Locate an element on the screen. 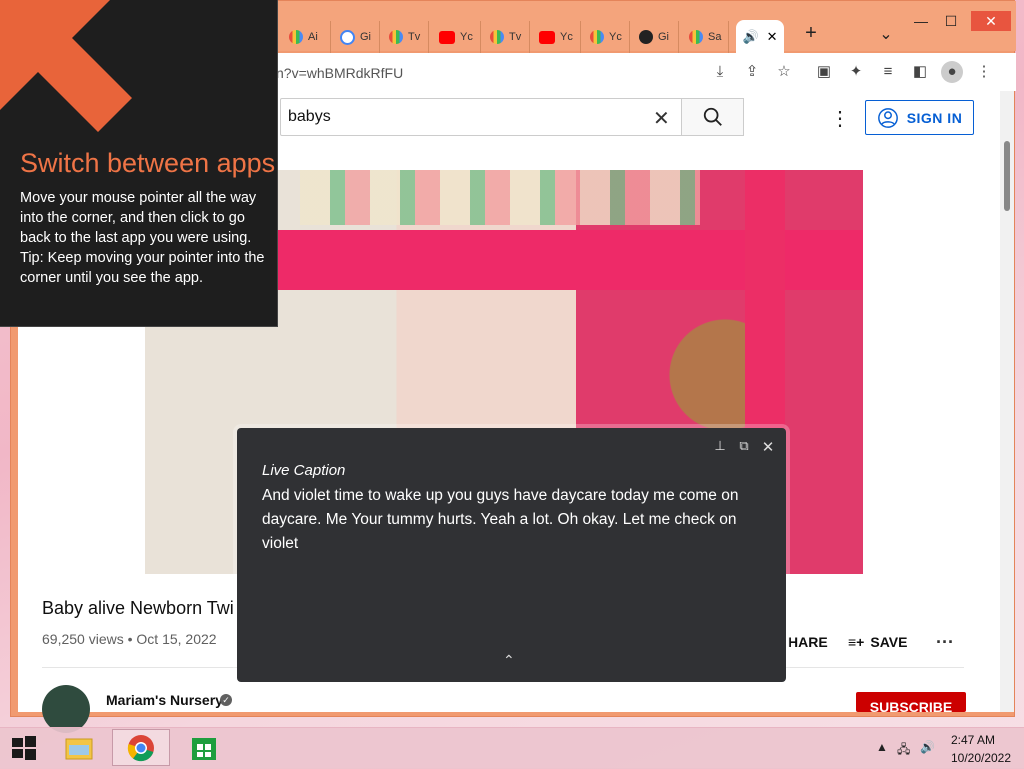  clear-search-icon: ✕ is located at coordinates (661, 118).